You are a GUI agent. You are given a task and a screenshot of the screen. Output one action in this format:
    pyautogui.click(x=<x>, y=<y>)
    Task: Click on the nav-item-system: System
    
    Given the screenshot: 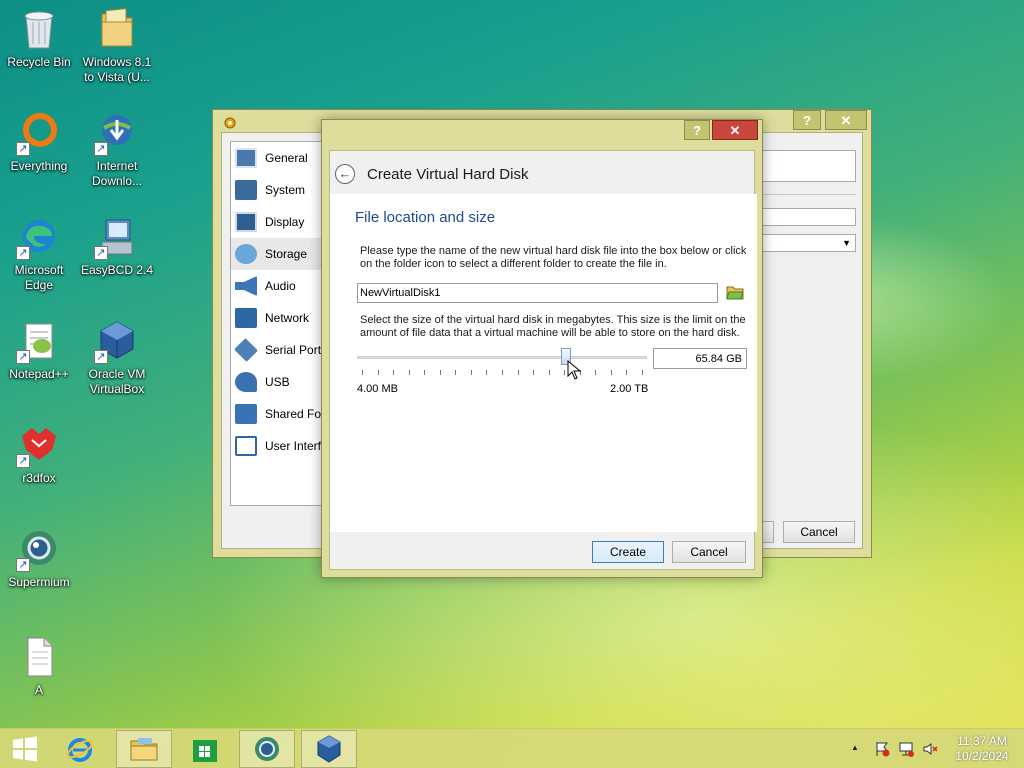 What is the action you would take?
    pyautogui.click(x=280, y=190)
    